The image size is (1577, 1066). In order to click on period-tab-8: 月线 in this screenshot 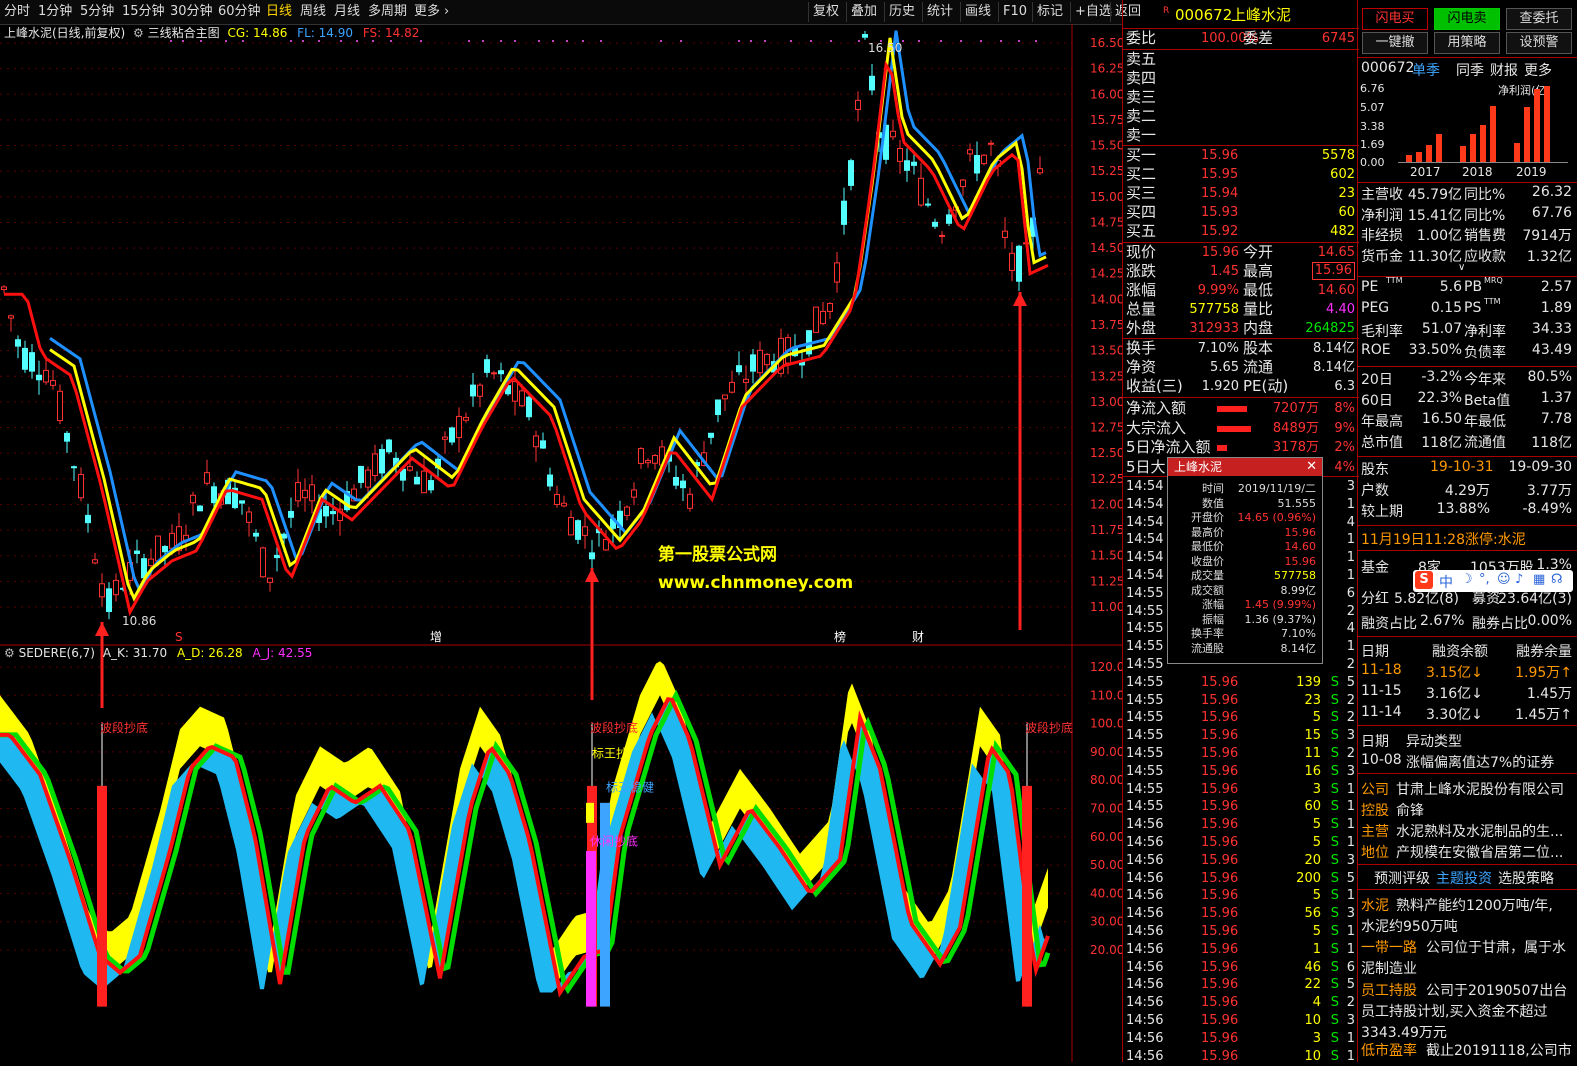, I will do `click(347, 12)`.